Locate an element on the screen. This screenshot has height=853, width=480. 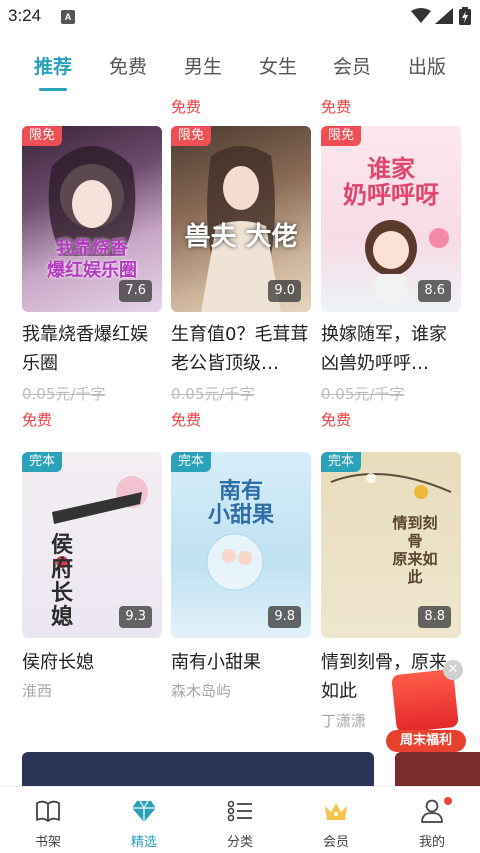
nav-label: 分类 is located at coordinates (239, 842).